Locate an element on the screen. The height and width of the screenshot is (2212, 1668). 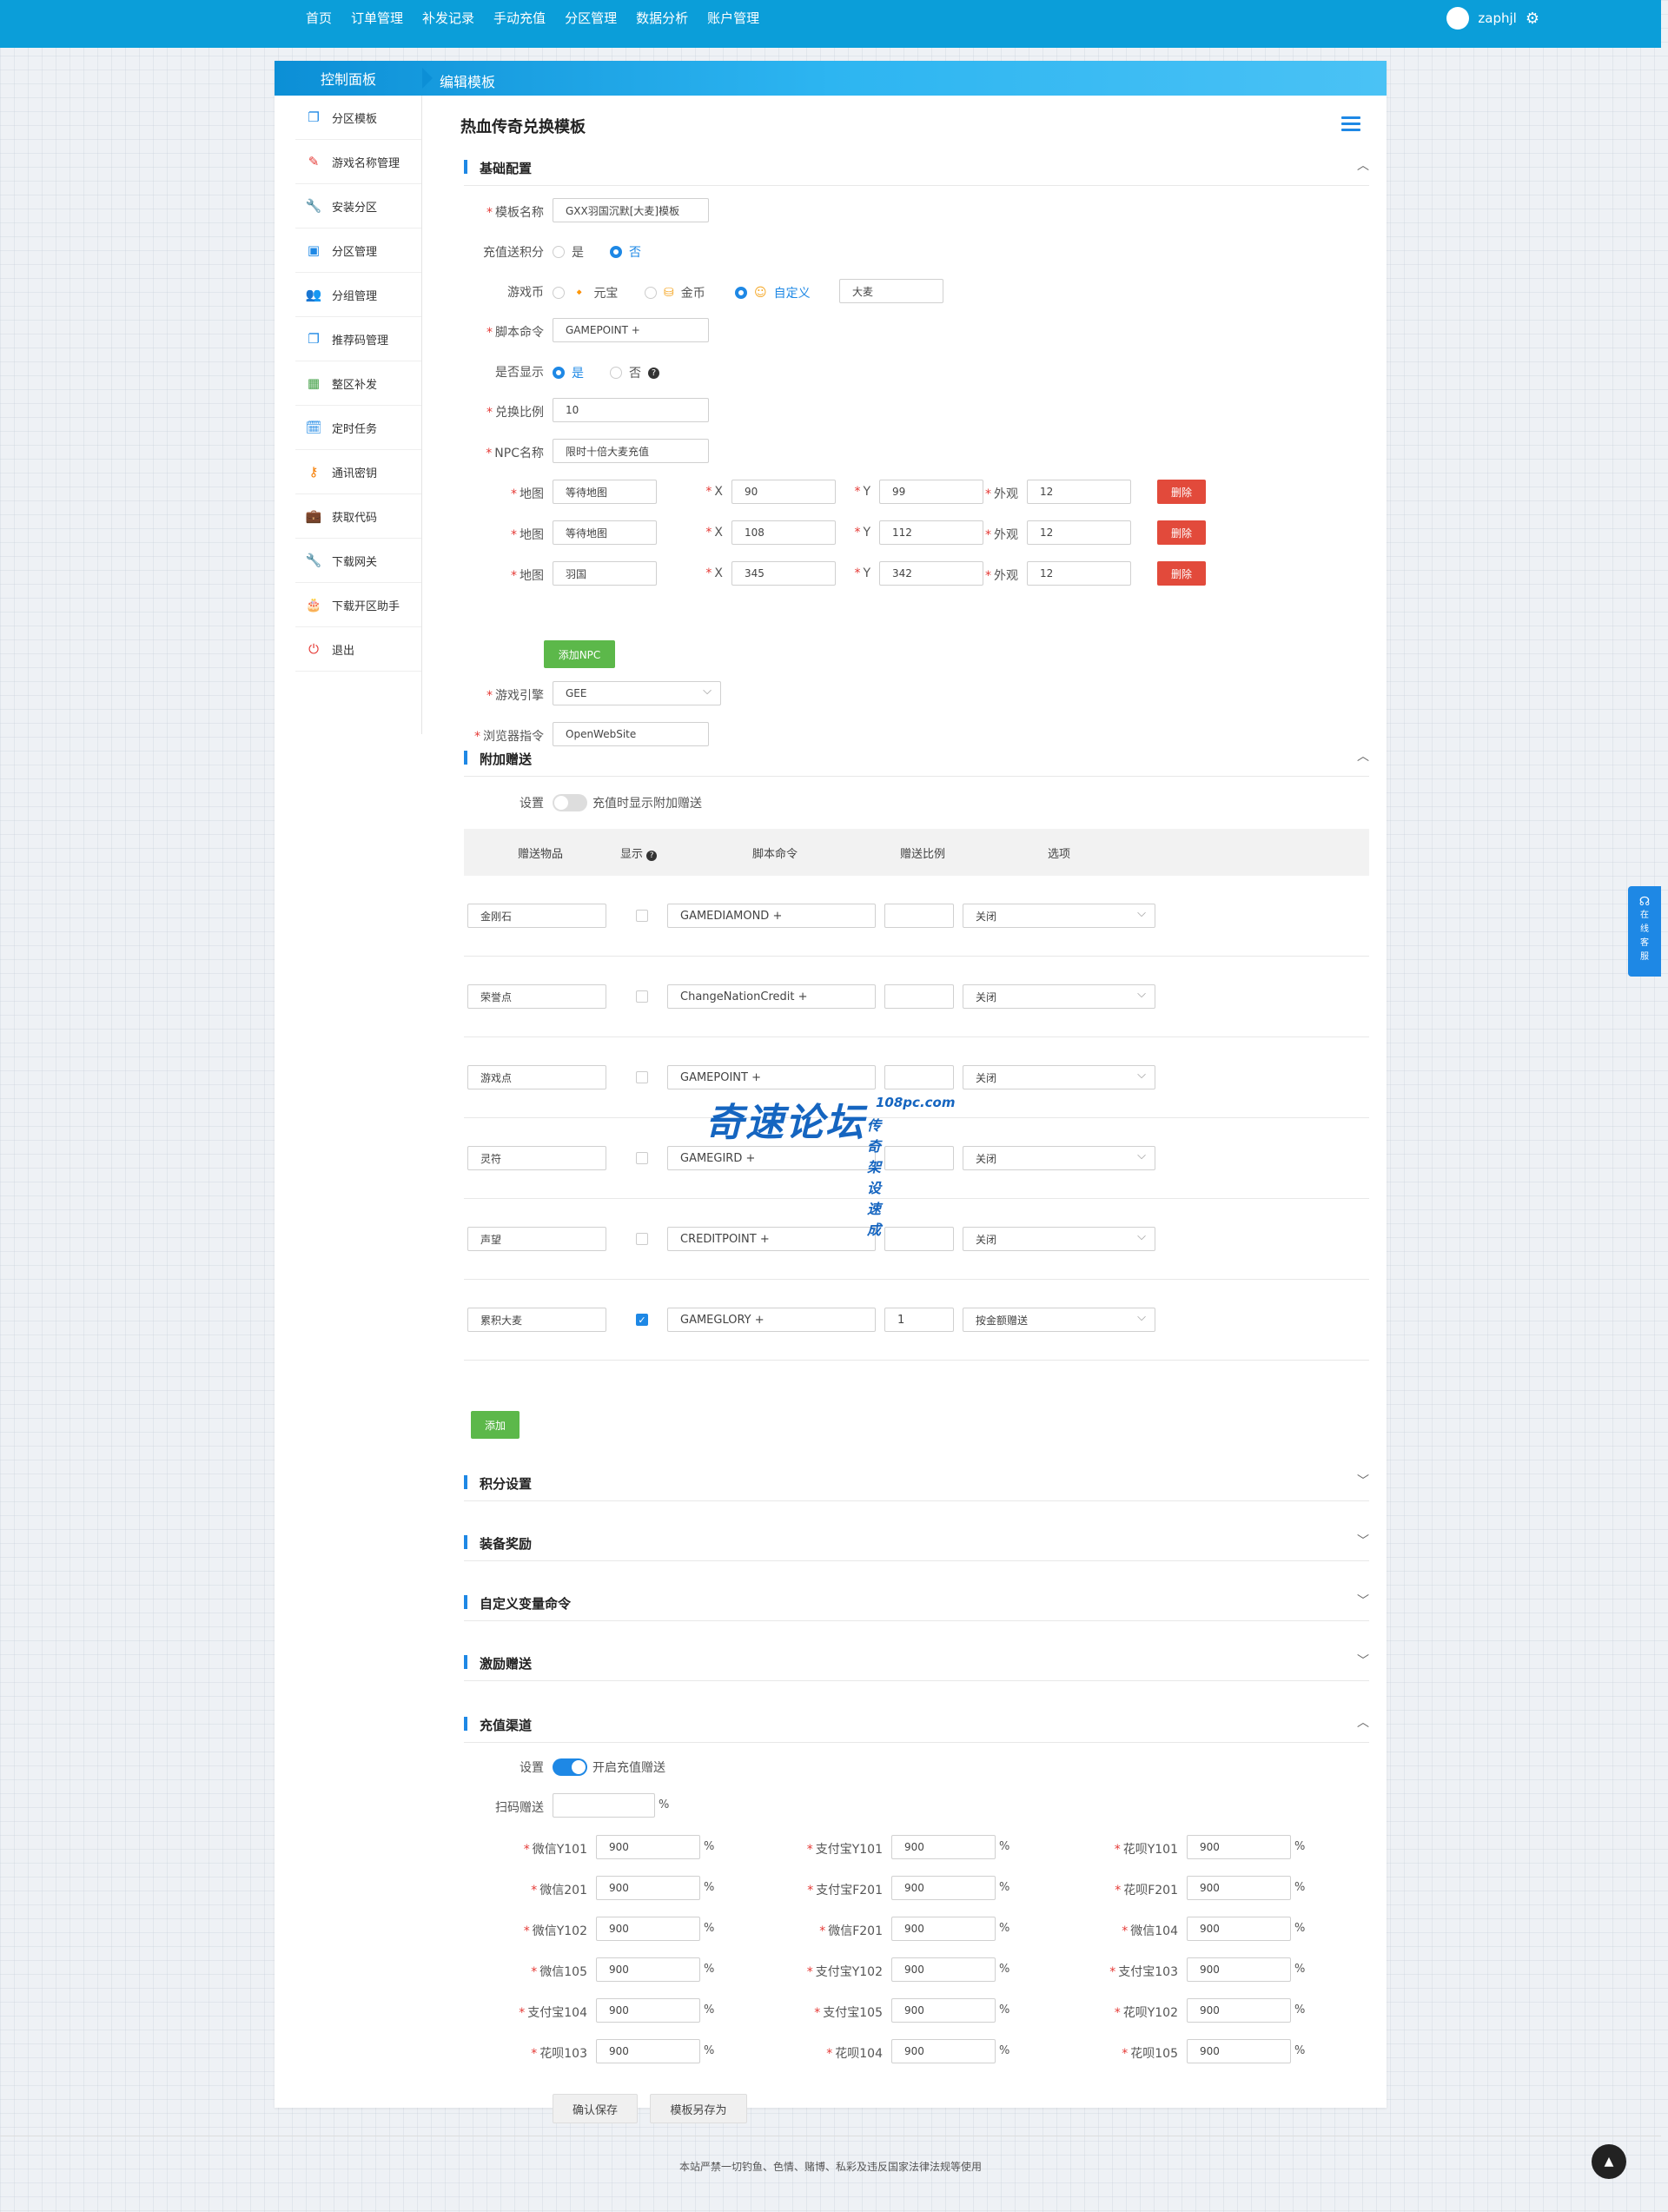
gift-item-input: 声望 is located at coordinates (536, 1239).